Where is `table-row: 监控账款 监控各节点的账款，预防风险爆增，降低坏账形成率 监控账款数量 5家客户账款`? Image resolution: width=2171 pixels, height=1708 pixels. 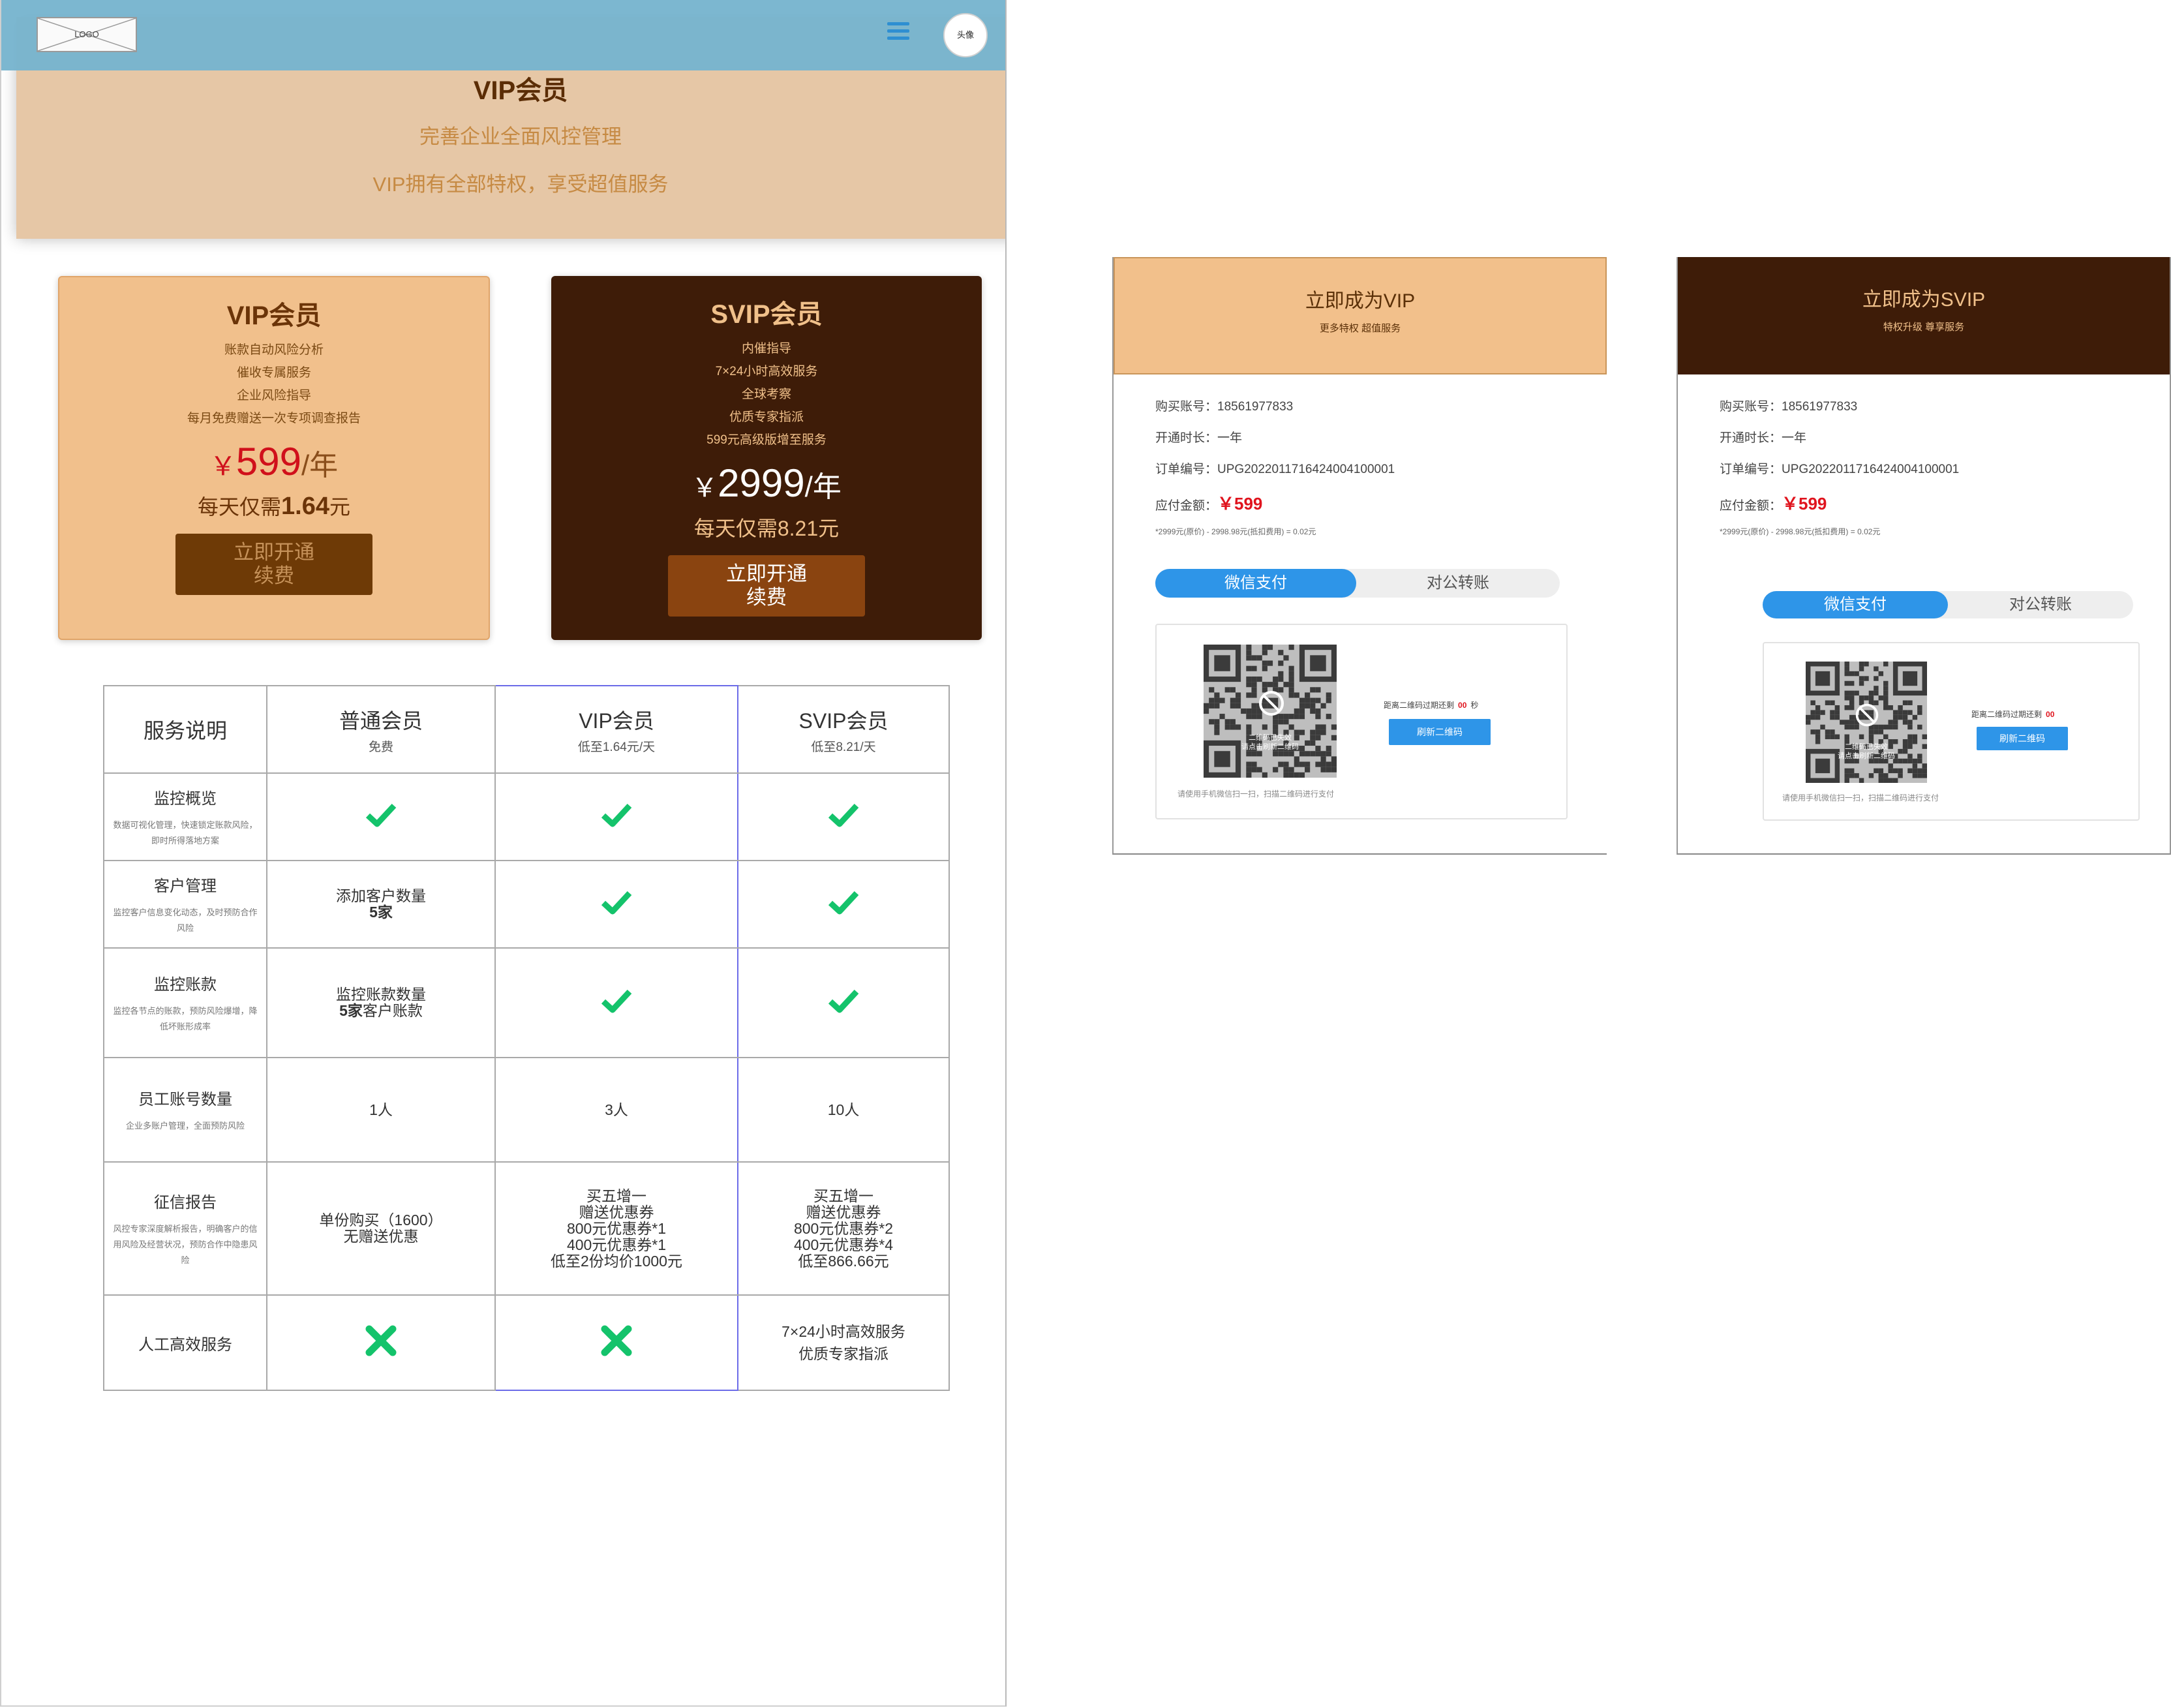 table-row: 监控账款 监控各节点的账款，预防风险爆增，降低坏账形成率 监控账款数量 5家客户账款 is located at coordinates (526, 1002).